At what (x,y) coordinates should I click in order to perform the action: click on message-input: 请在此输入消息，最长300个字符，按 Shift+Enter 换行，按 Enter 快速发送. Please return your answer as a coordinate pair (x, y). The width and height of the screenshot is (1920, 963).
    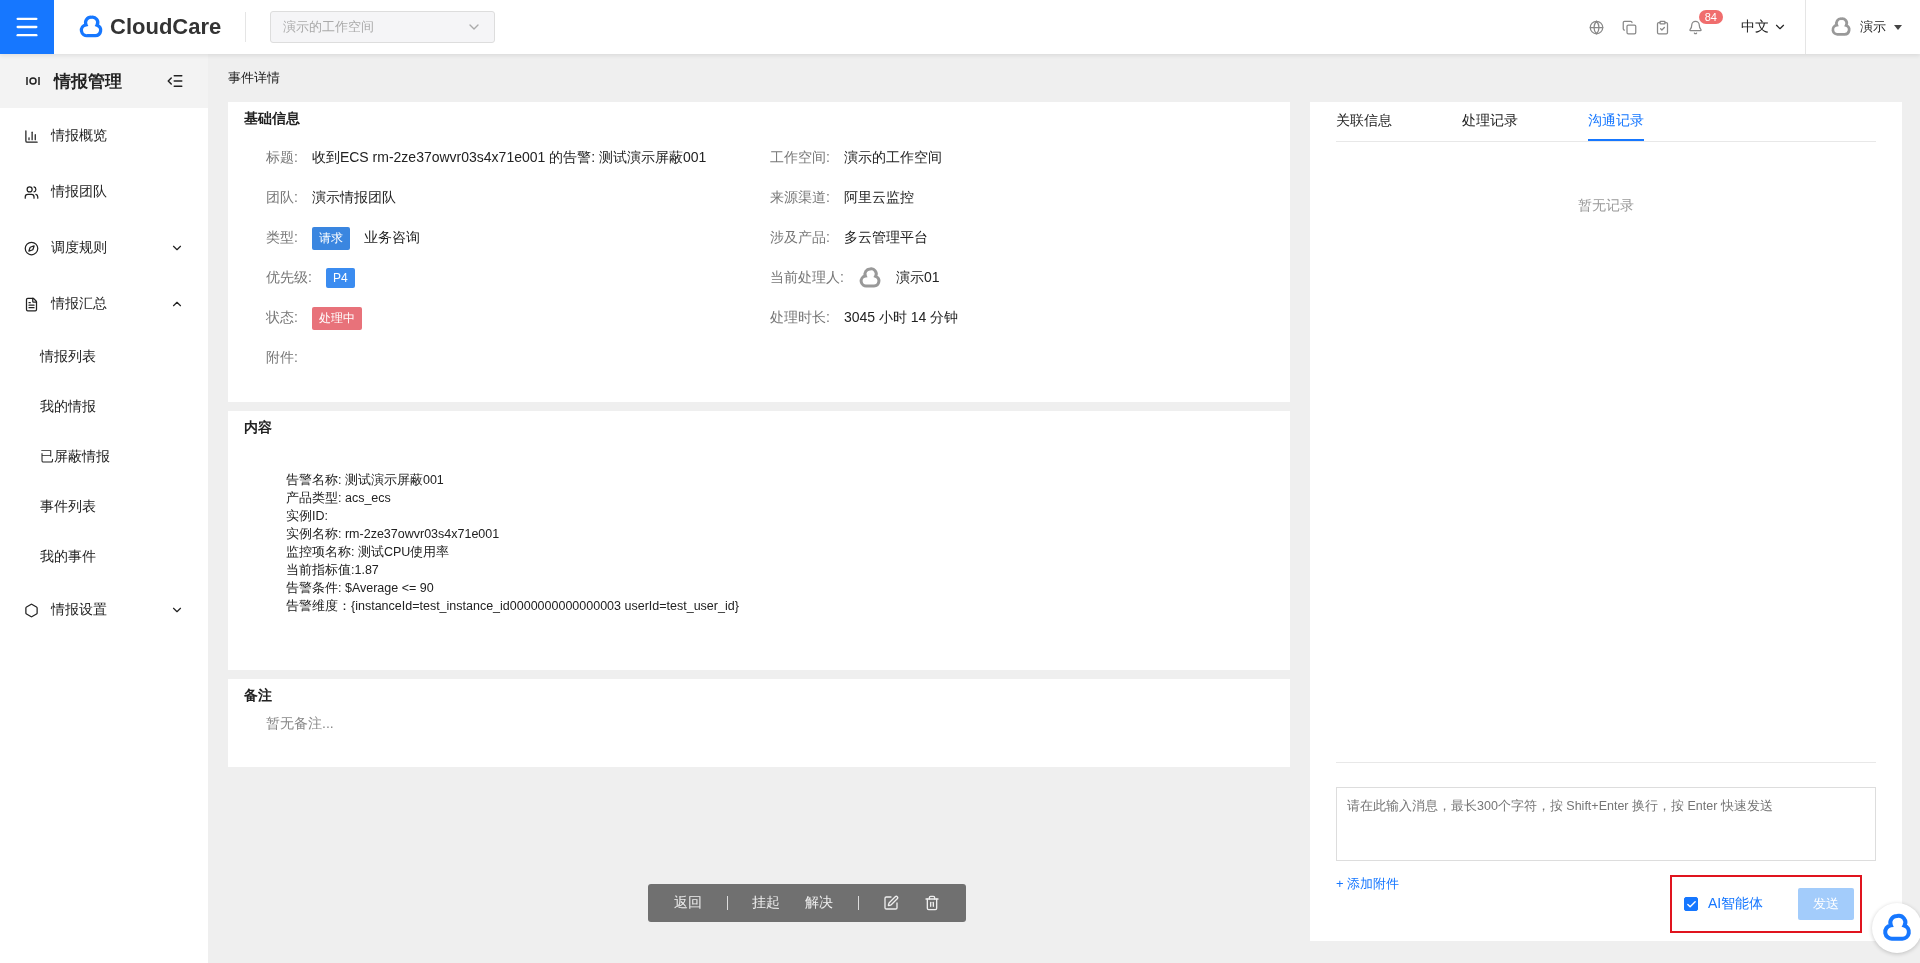
    Looking at the image, I should click on (1606, 824).